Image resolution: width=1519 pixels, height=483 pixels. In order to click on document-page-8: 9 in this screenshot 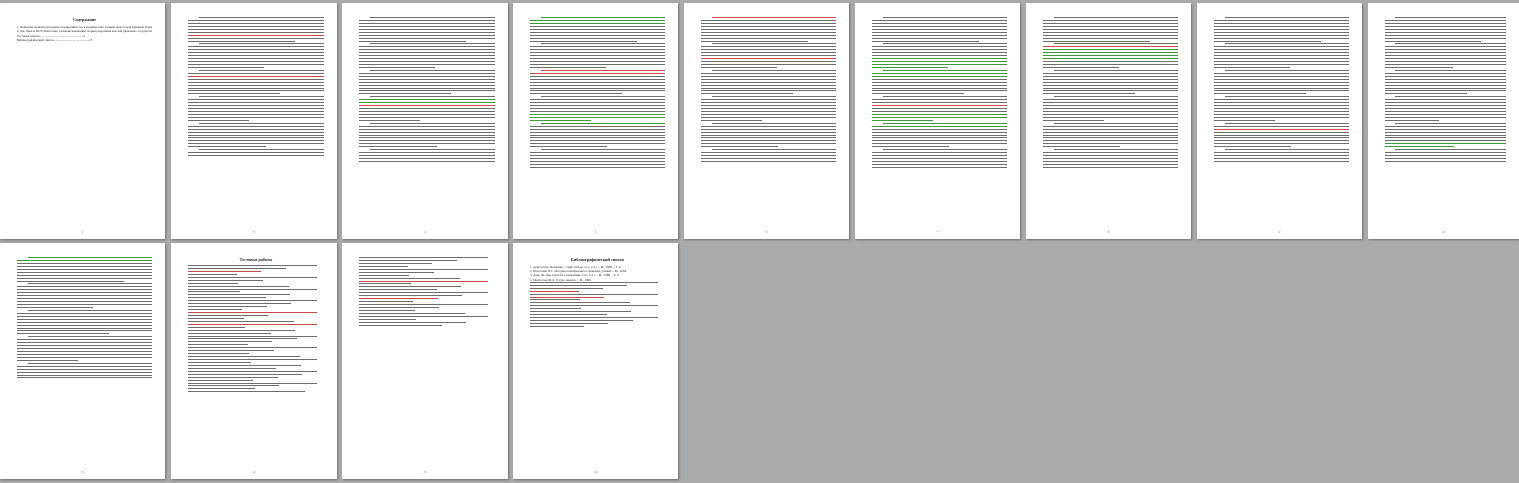, I will do `click(1279, 121)`.